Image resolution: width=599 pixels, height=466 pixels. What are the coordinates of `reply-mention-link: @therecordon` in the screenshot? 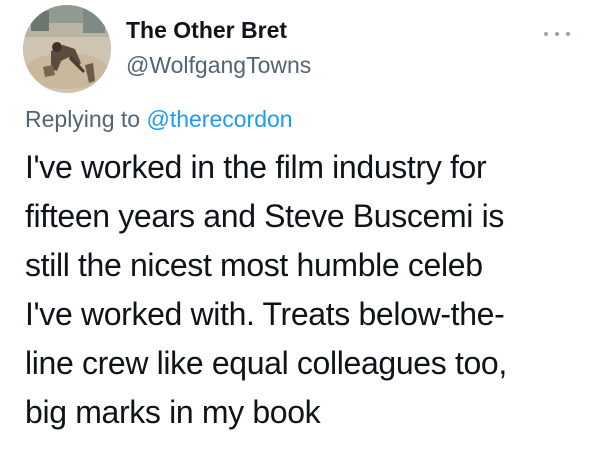 It's located at (219, 119).